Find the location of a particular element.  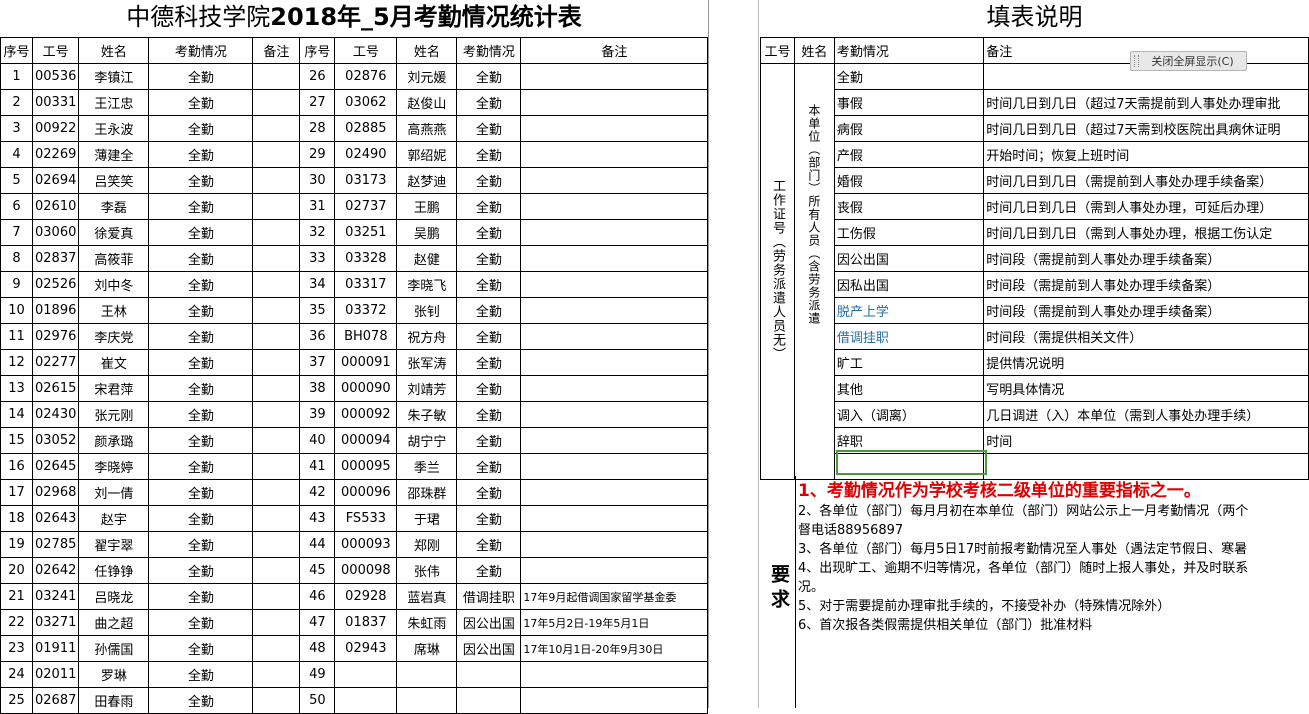

id-cell: 02737 is located at coordinates (366, 206).